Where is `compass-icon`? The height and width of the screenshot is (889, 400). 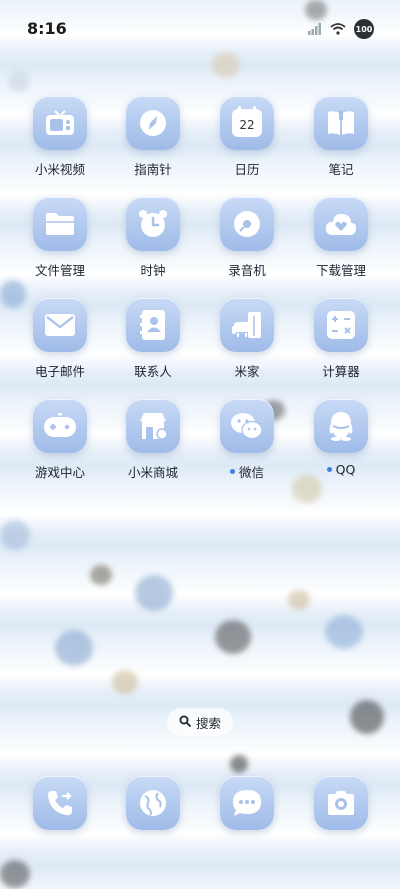 compass-icon is located at coordinates (153, 123).